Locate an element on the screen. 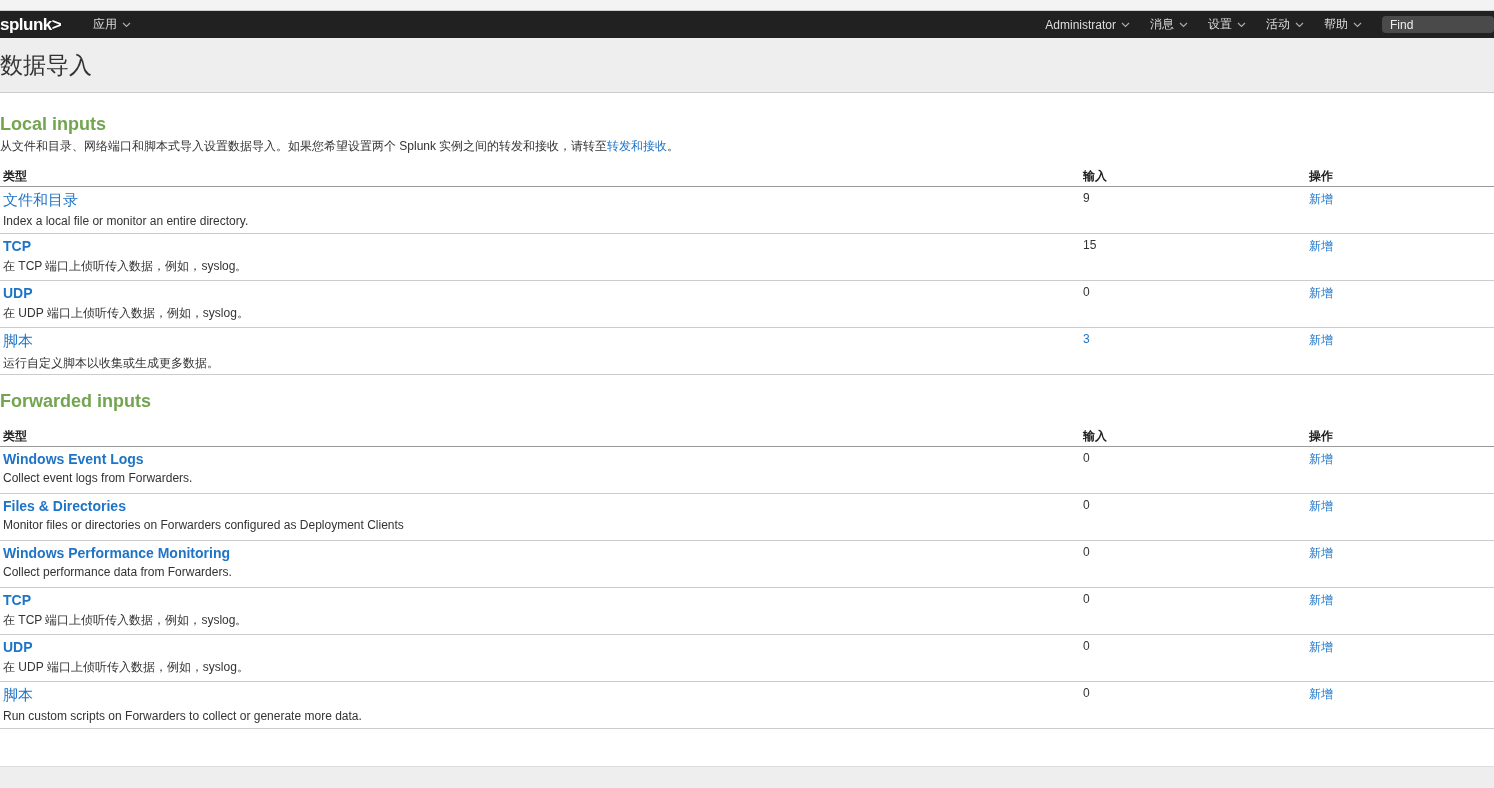  nav-menu: 消息 is located at coordinates (1169, 24).